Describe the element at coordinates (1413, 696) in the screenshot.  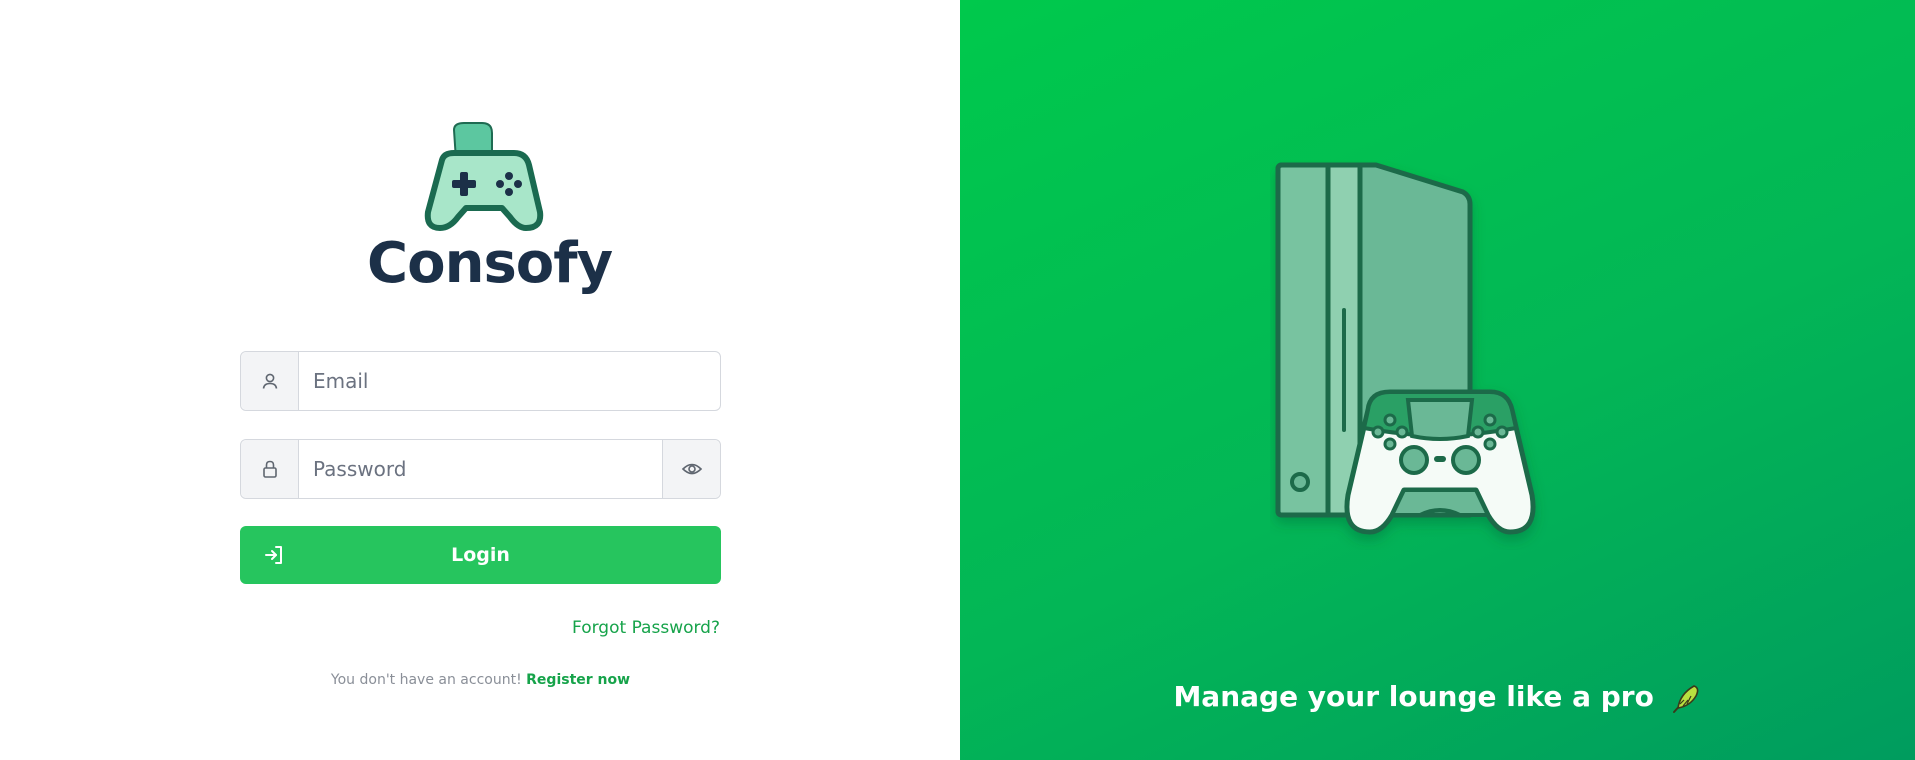
I see `hero-tagline-text: Manage your lounge like a pro` at that location.